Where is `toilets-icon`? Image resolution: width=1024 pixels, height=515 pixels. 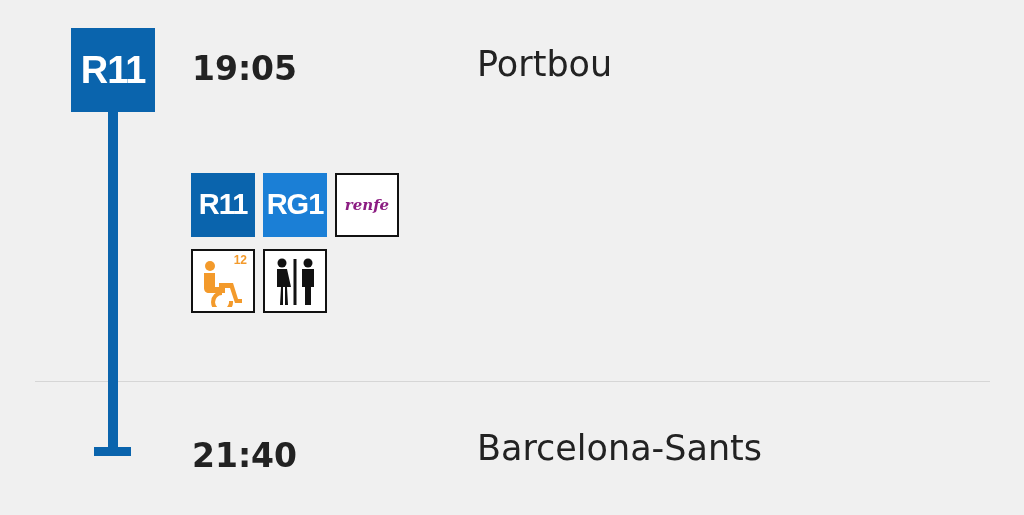
toilets-icon is located at coordinates (295, 281).